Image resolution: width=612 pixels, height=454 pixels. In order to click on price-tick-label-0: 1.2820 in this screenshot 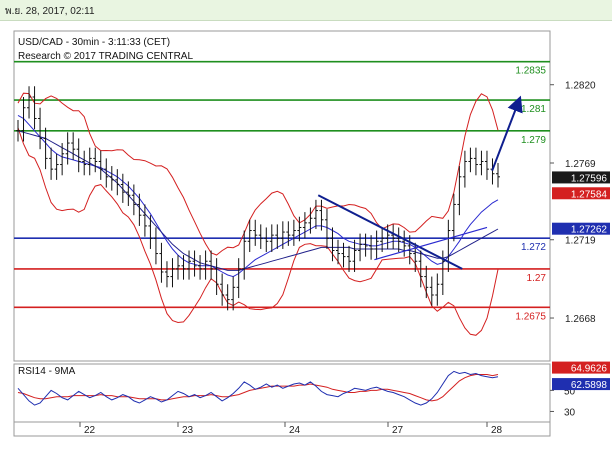, I will do `click(580, 86)`.